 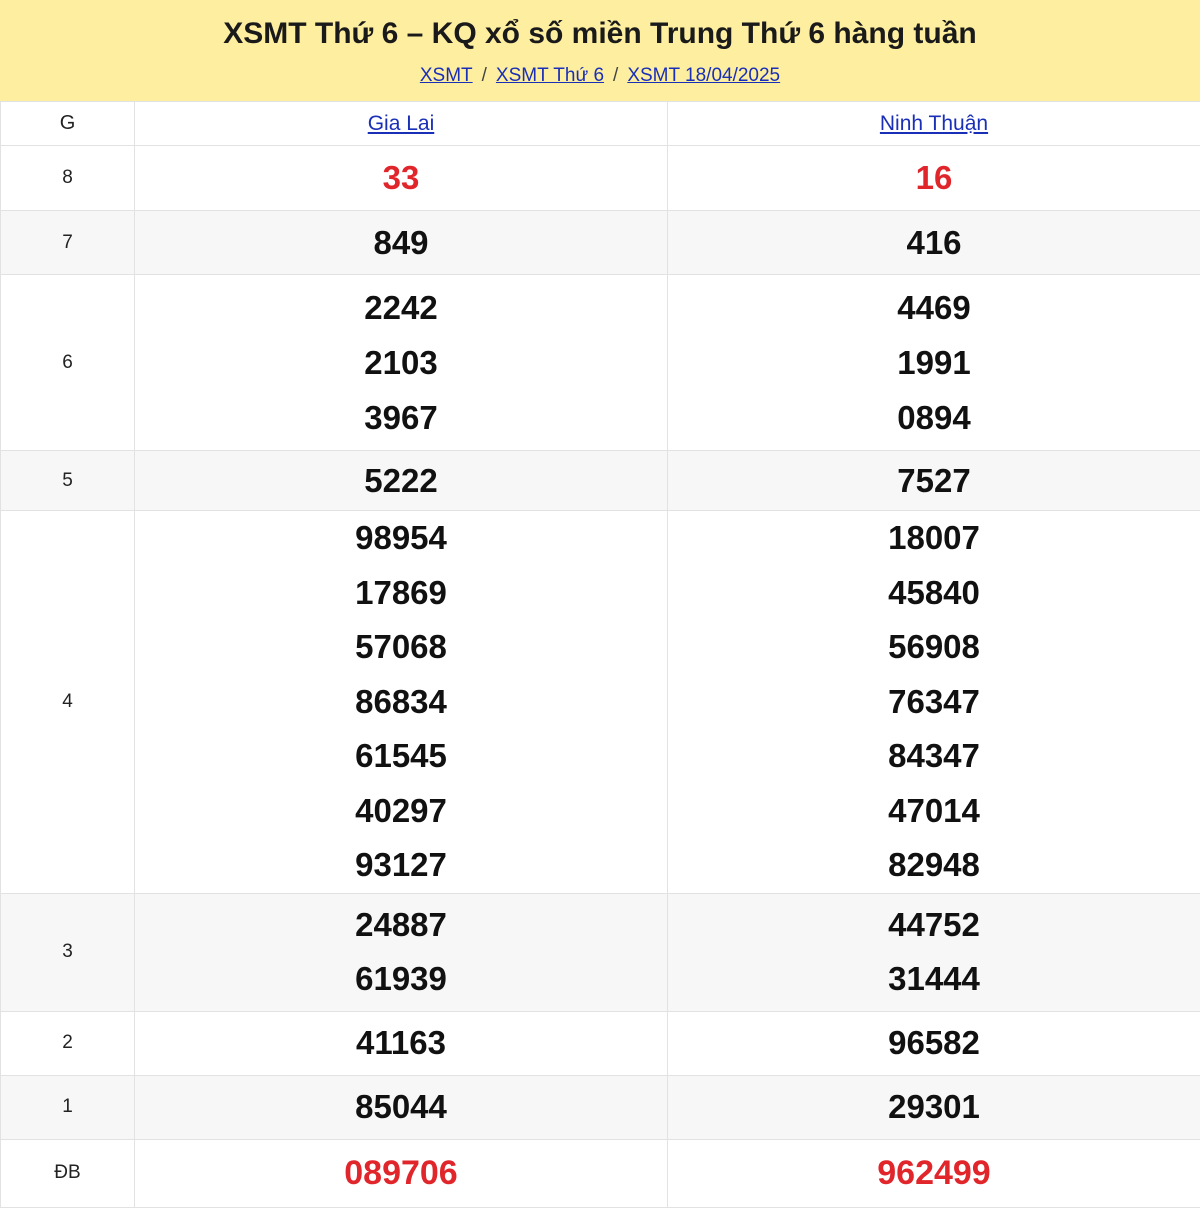 What do you see at coordinates (401, 417) in the screenshot?
I see `result-number: 3967` at bounding box center [401, 417].